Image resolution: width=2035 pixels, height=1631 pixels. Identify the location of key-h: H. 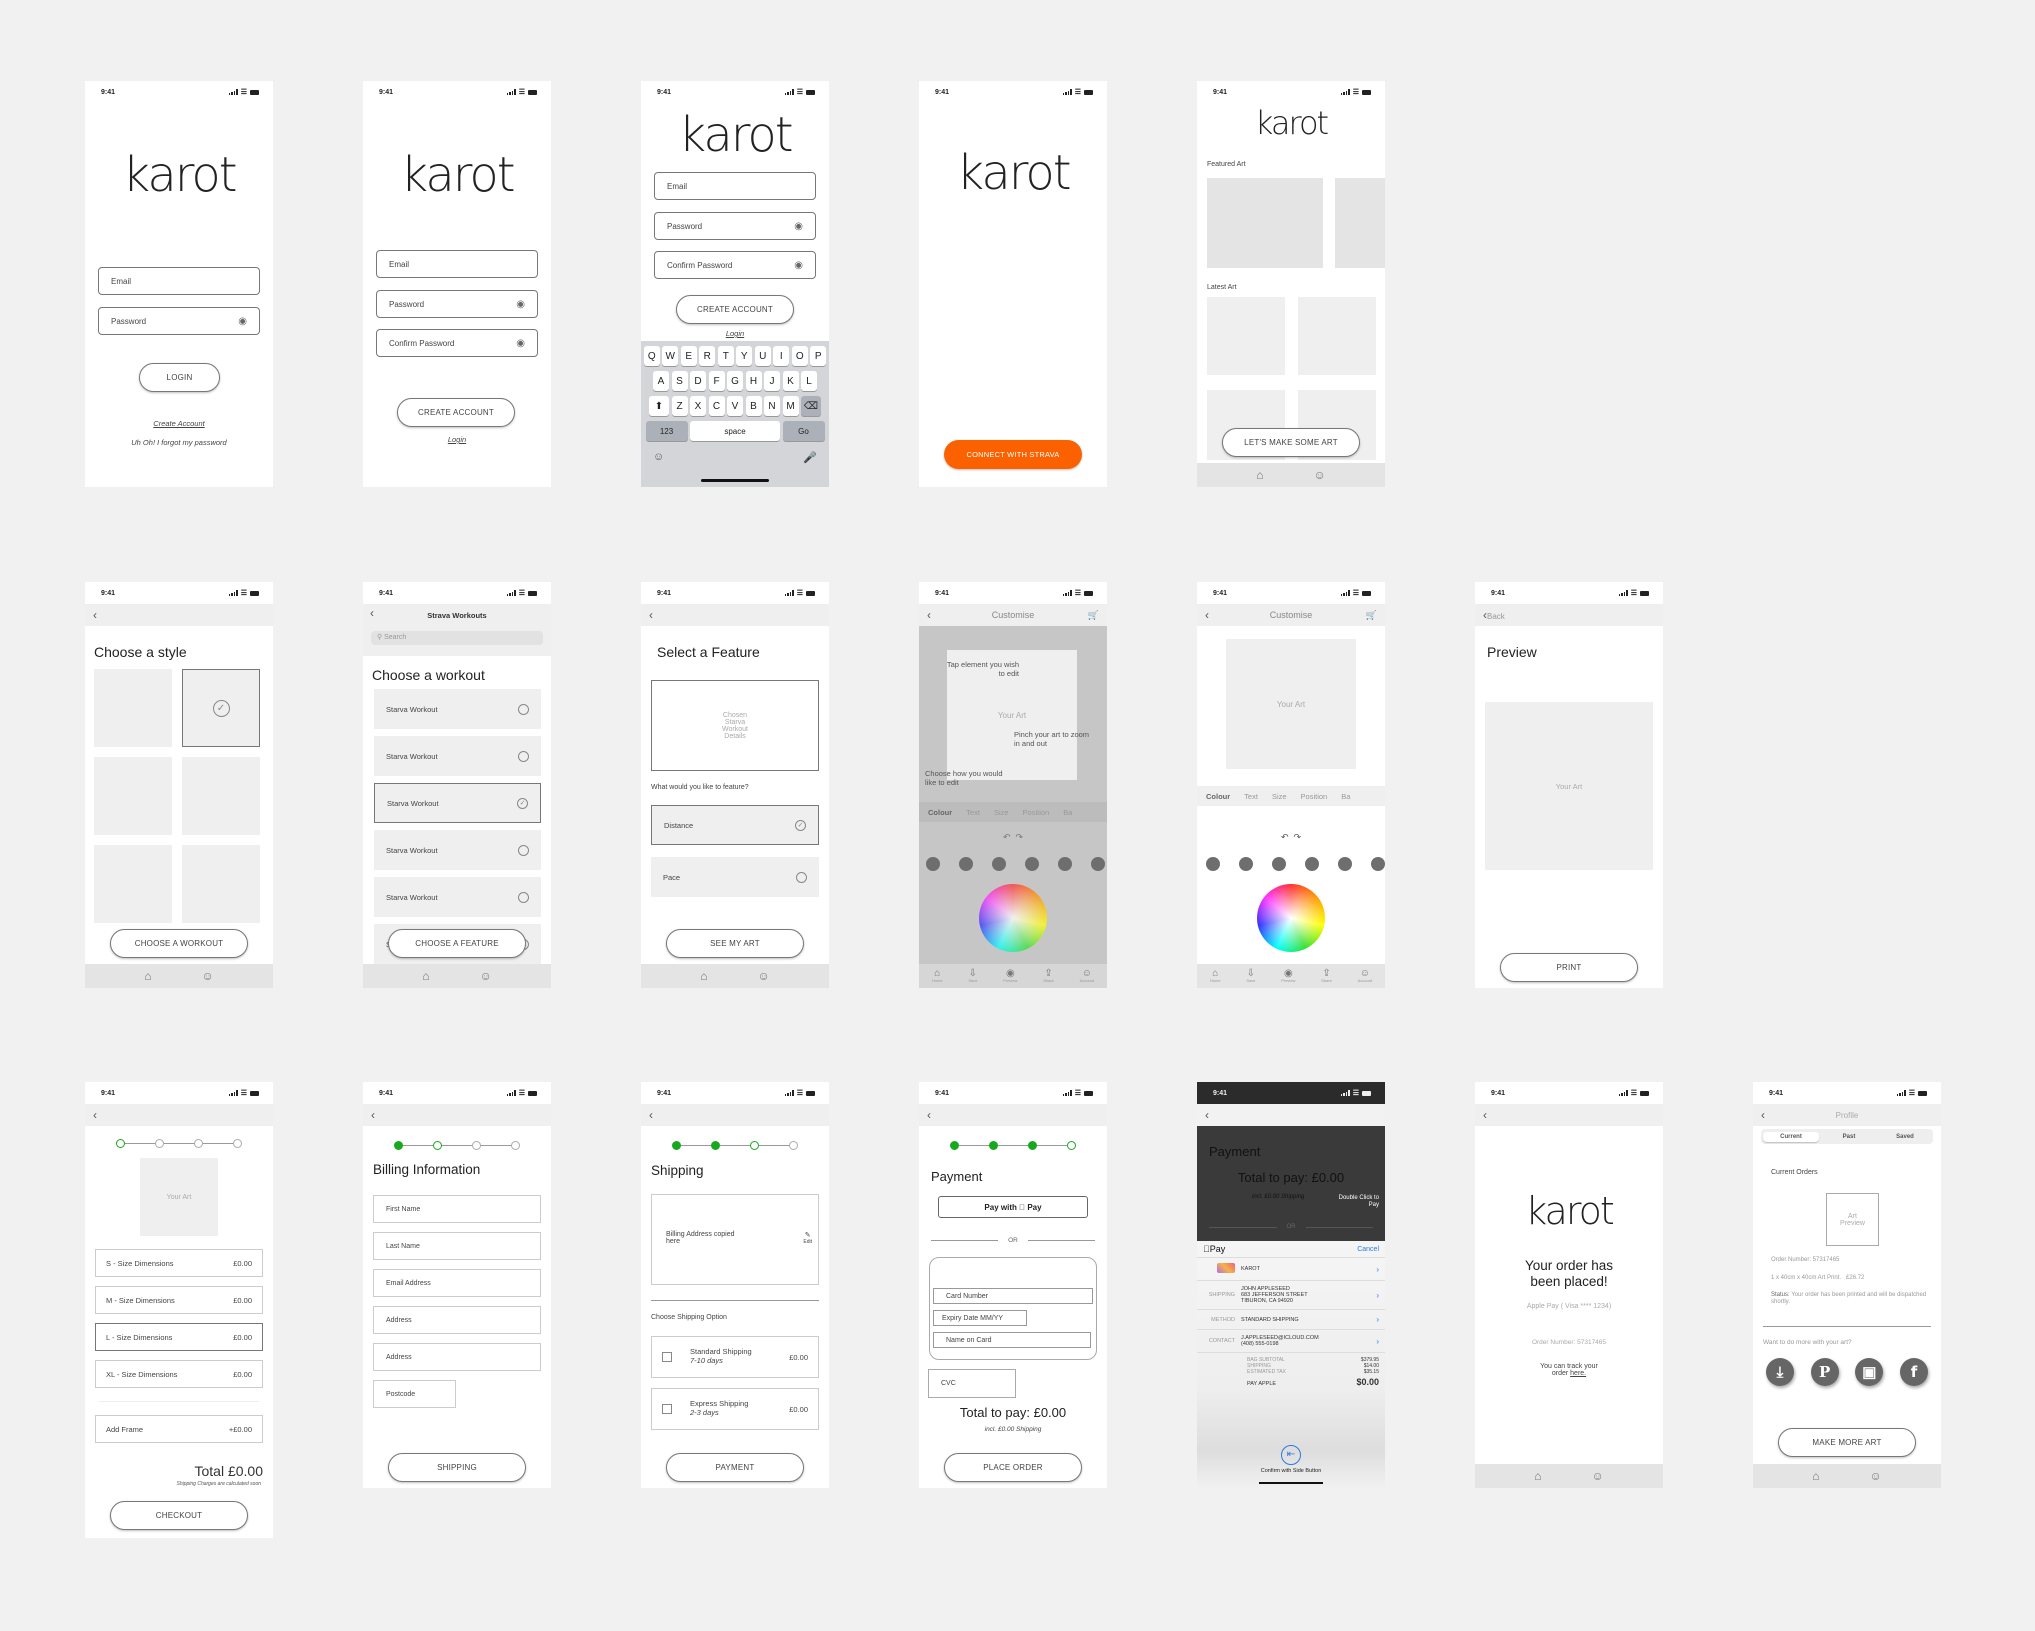
(753, 381).